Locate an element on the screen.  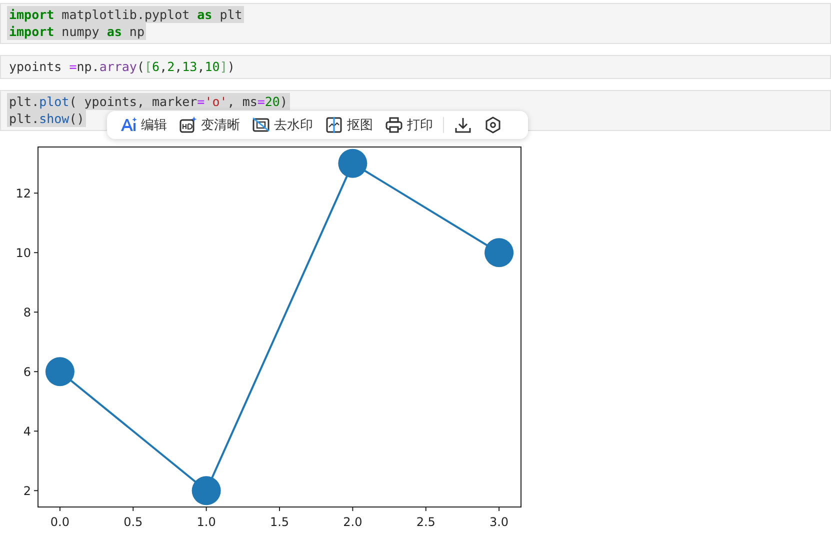
x-tick-label: 0.5 is located at coordinates (133, 522).